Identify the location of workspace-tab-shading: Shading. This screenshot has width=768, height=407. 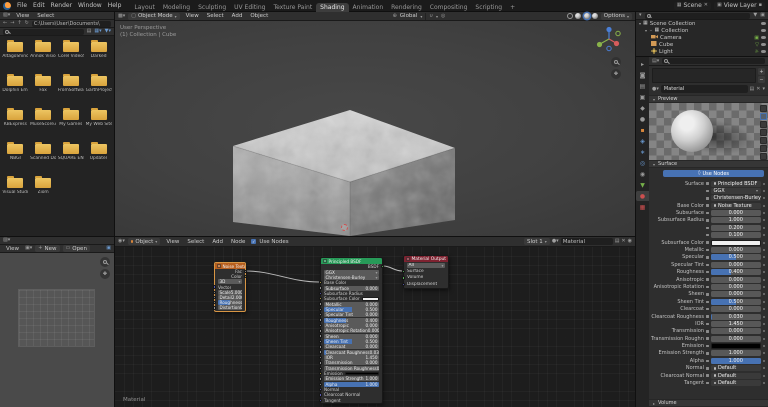
(332, 7).